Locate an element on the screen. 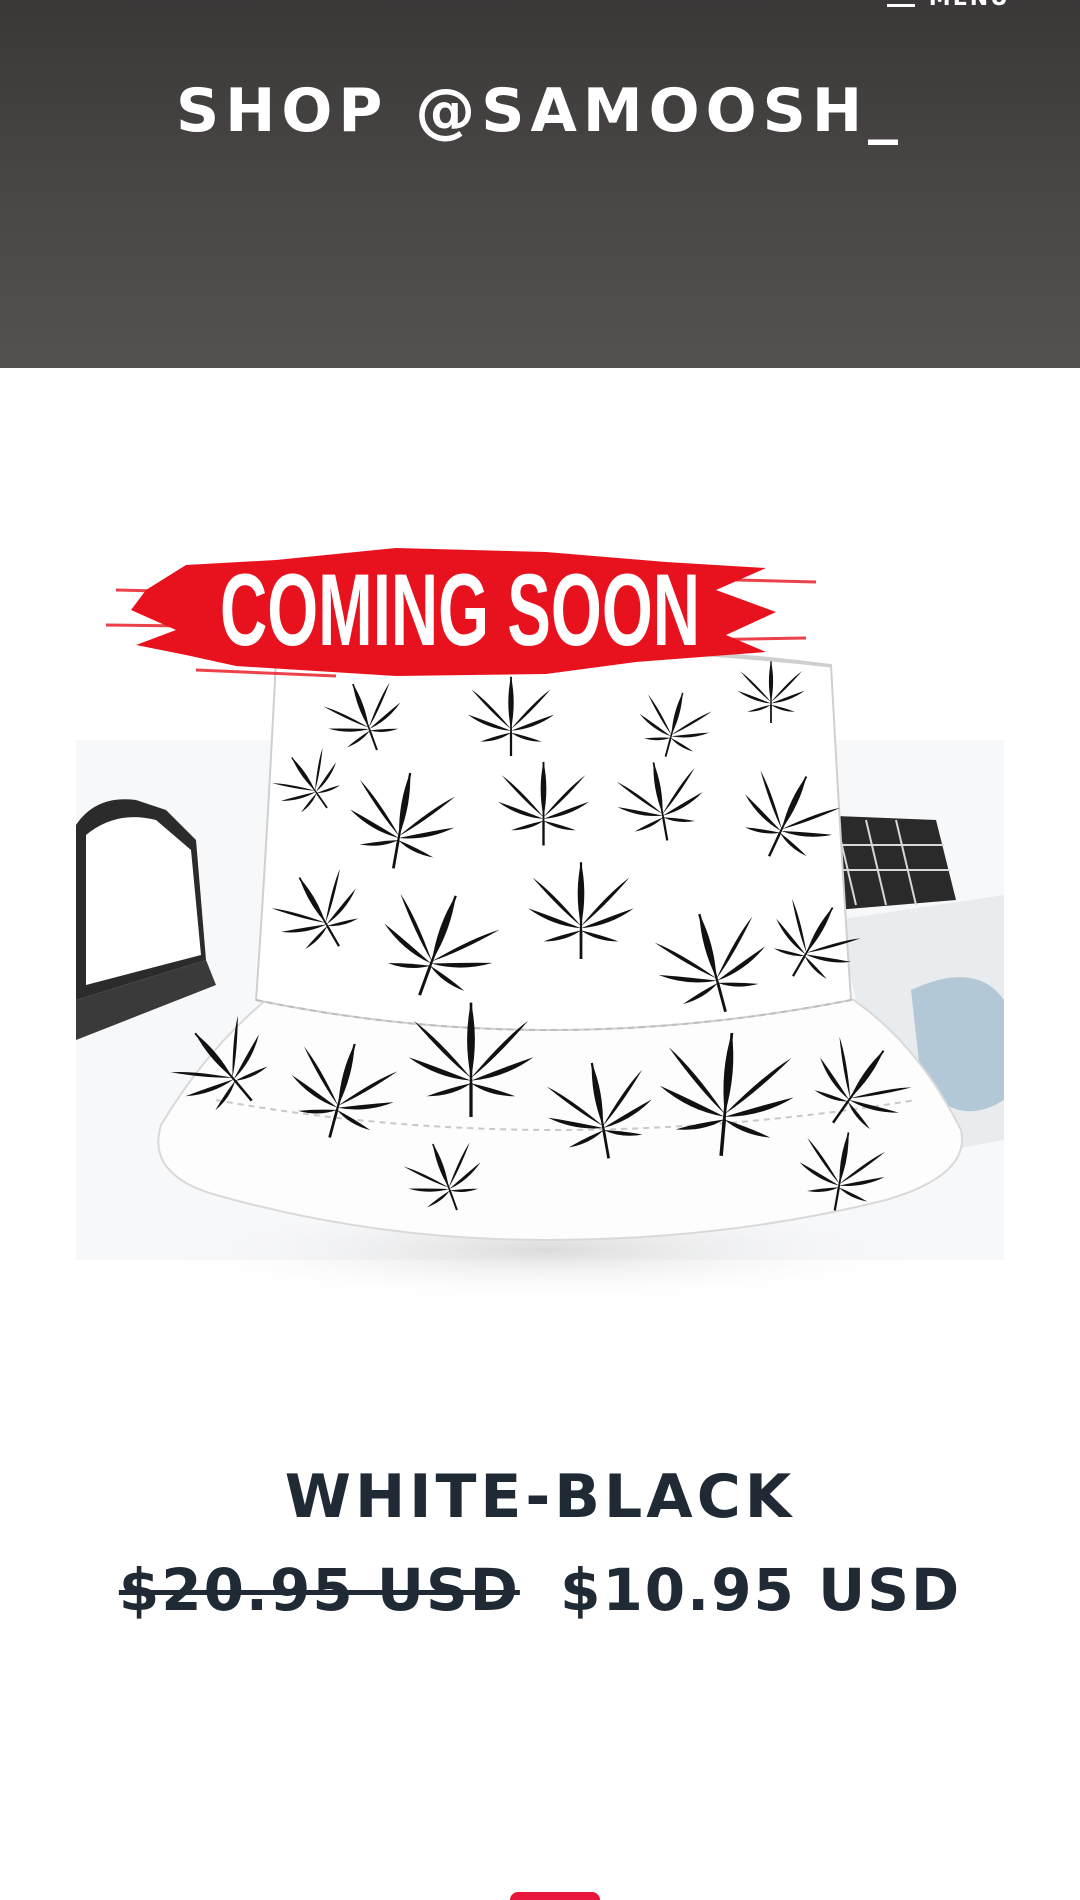 The width and height of the screenshot is (1080, 1900). product-title: WHITE-BLACK is located at coordinates (540, 1497).